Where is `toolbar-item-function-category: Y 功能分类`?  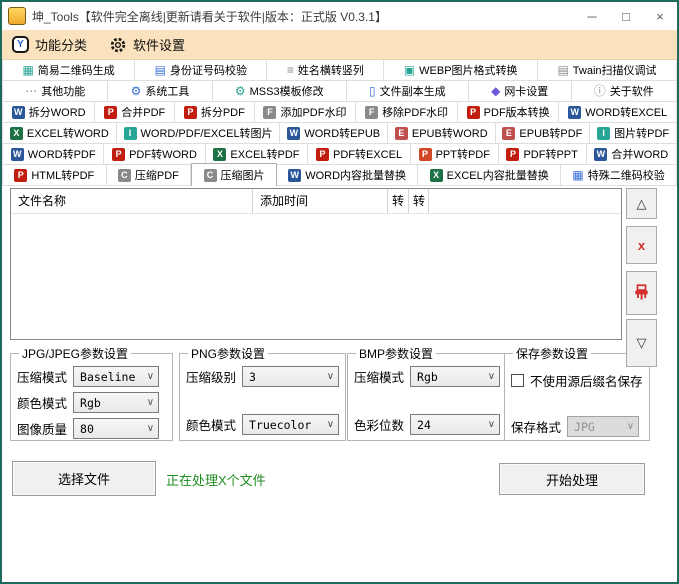 toolbar-item-function-category: Y 功能分类 is located at coordinates (49, 44).